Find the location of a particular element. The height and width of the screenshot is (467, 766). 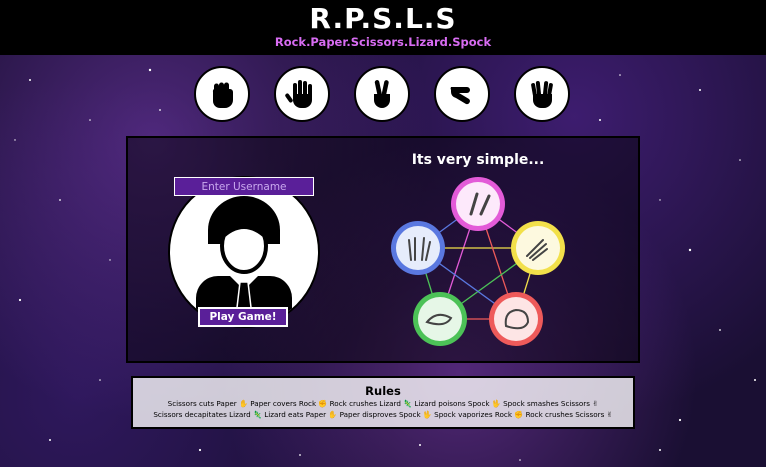

fist-icon is located at coordinates (222, 95).